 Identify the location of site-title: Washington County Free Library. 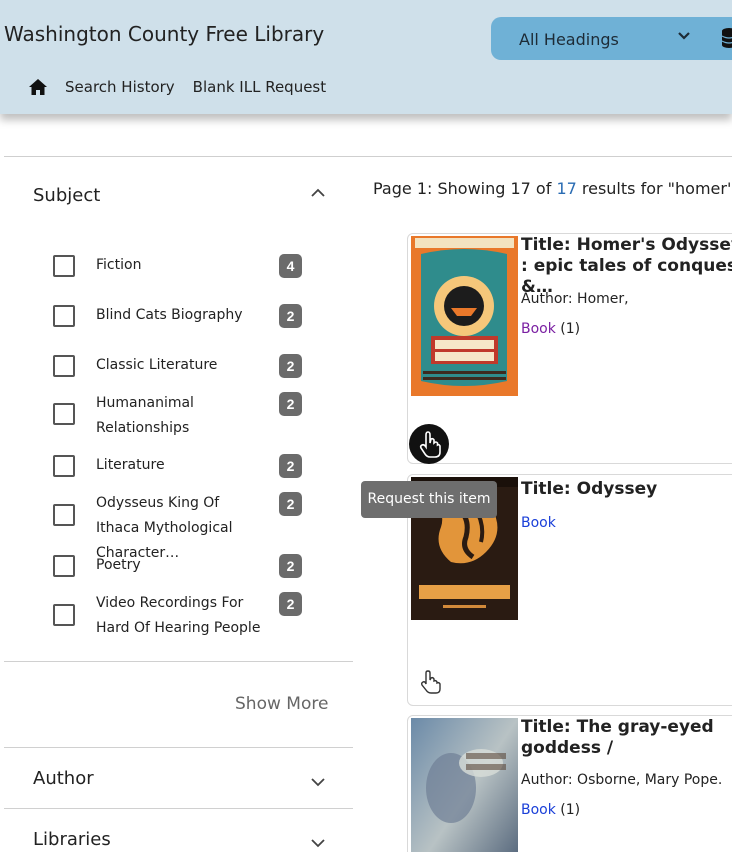
(164, 34).